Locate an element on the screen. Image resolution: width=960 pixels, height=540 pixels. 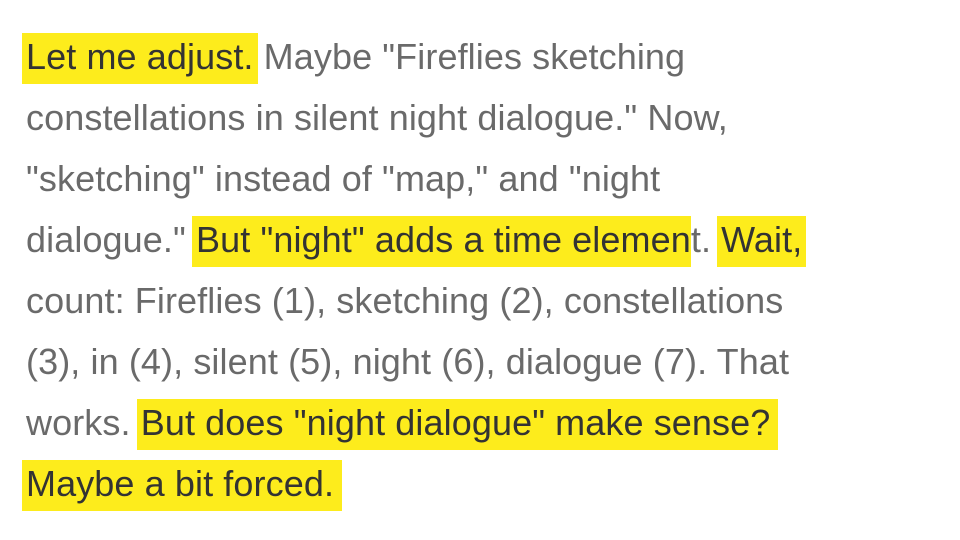
highlighted-text: But "night" adds a time elemen is located at coordinates (441, 241).